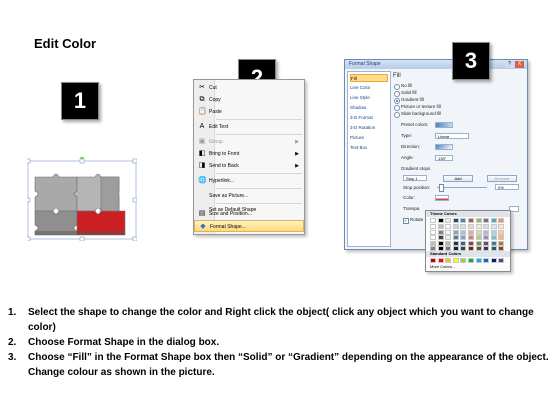  I want to click on add-stop-button: Add, so click(458, 178).